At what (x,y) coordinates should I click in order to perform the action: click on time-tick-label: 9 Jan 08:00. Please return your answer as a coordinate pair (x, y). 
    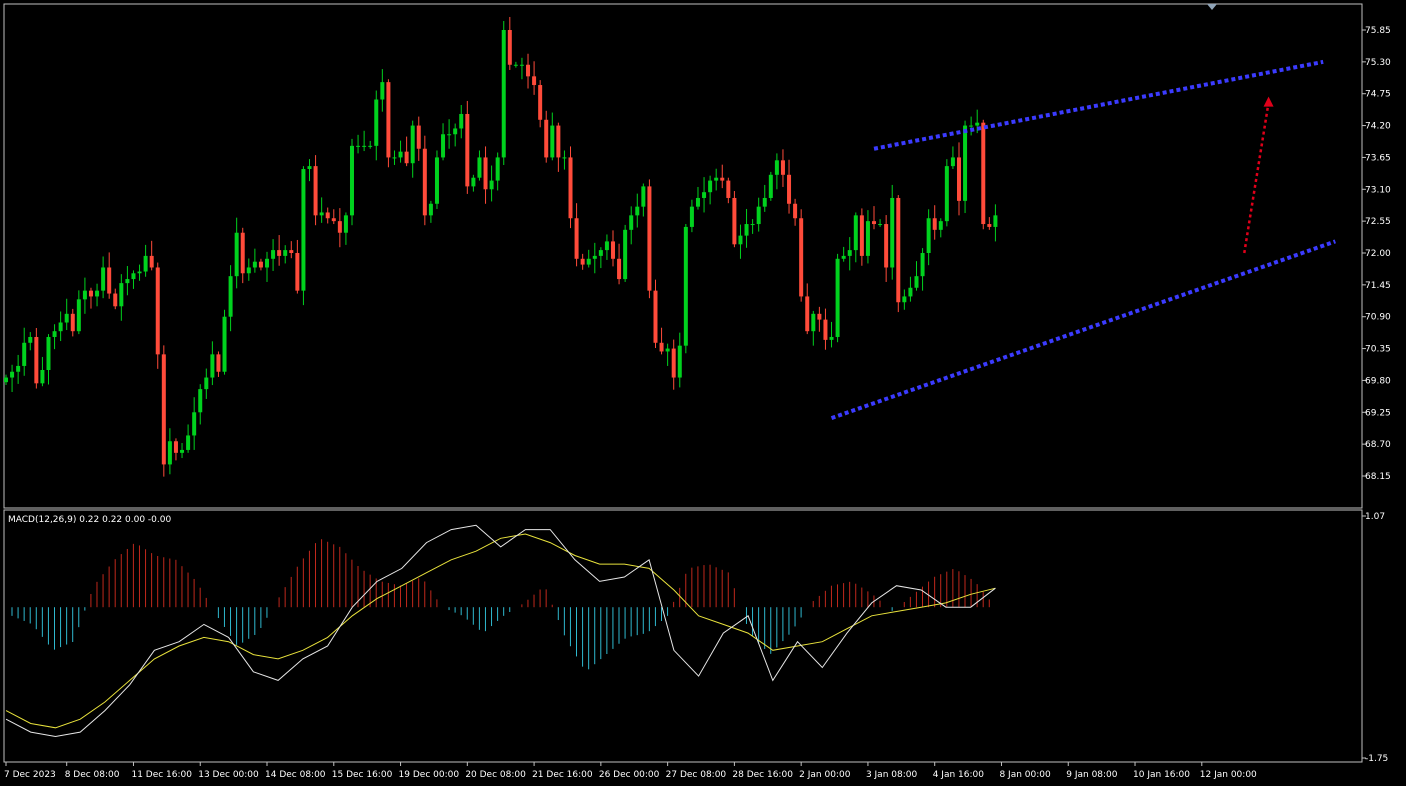
    Looking at the image, I should click on (1092, 775).